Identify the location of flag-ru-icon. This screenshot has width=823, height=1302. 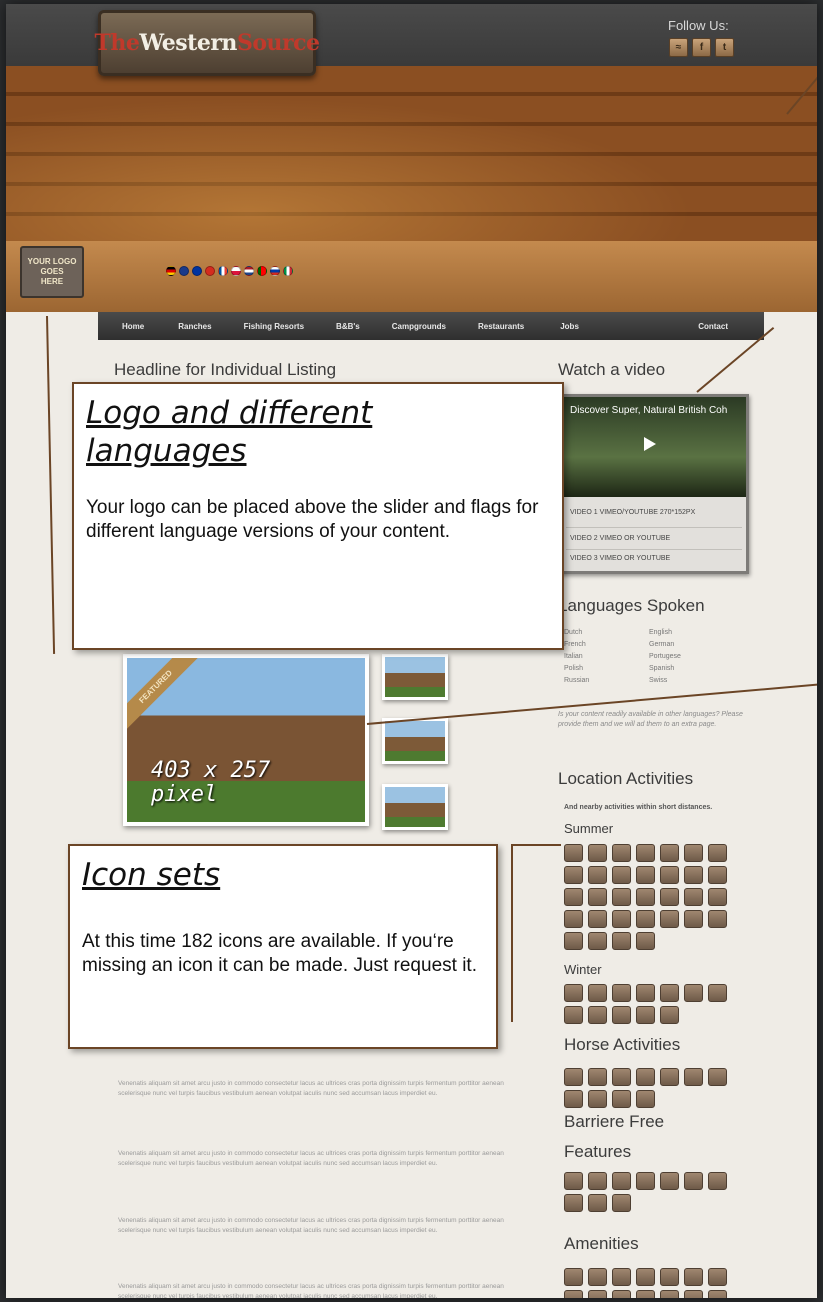
(275, 271).